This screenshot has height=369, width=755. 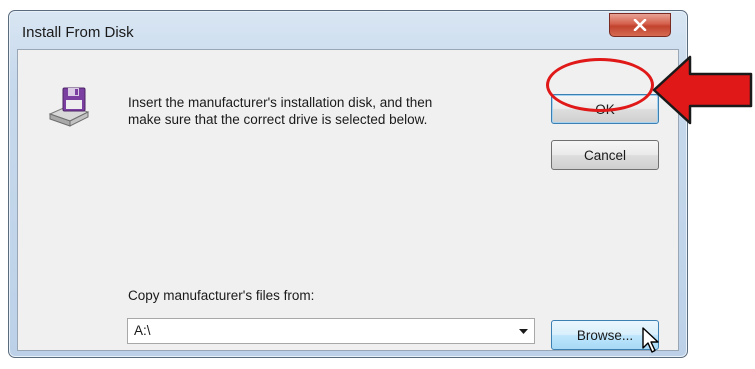 What do you see at coordinates (523, 332) in the screenshot?
I see `dropdown-arrow-icon` at bounding box center [523, 332].